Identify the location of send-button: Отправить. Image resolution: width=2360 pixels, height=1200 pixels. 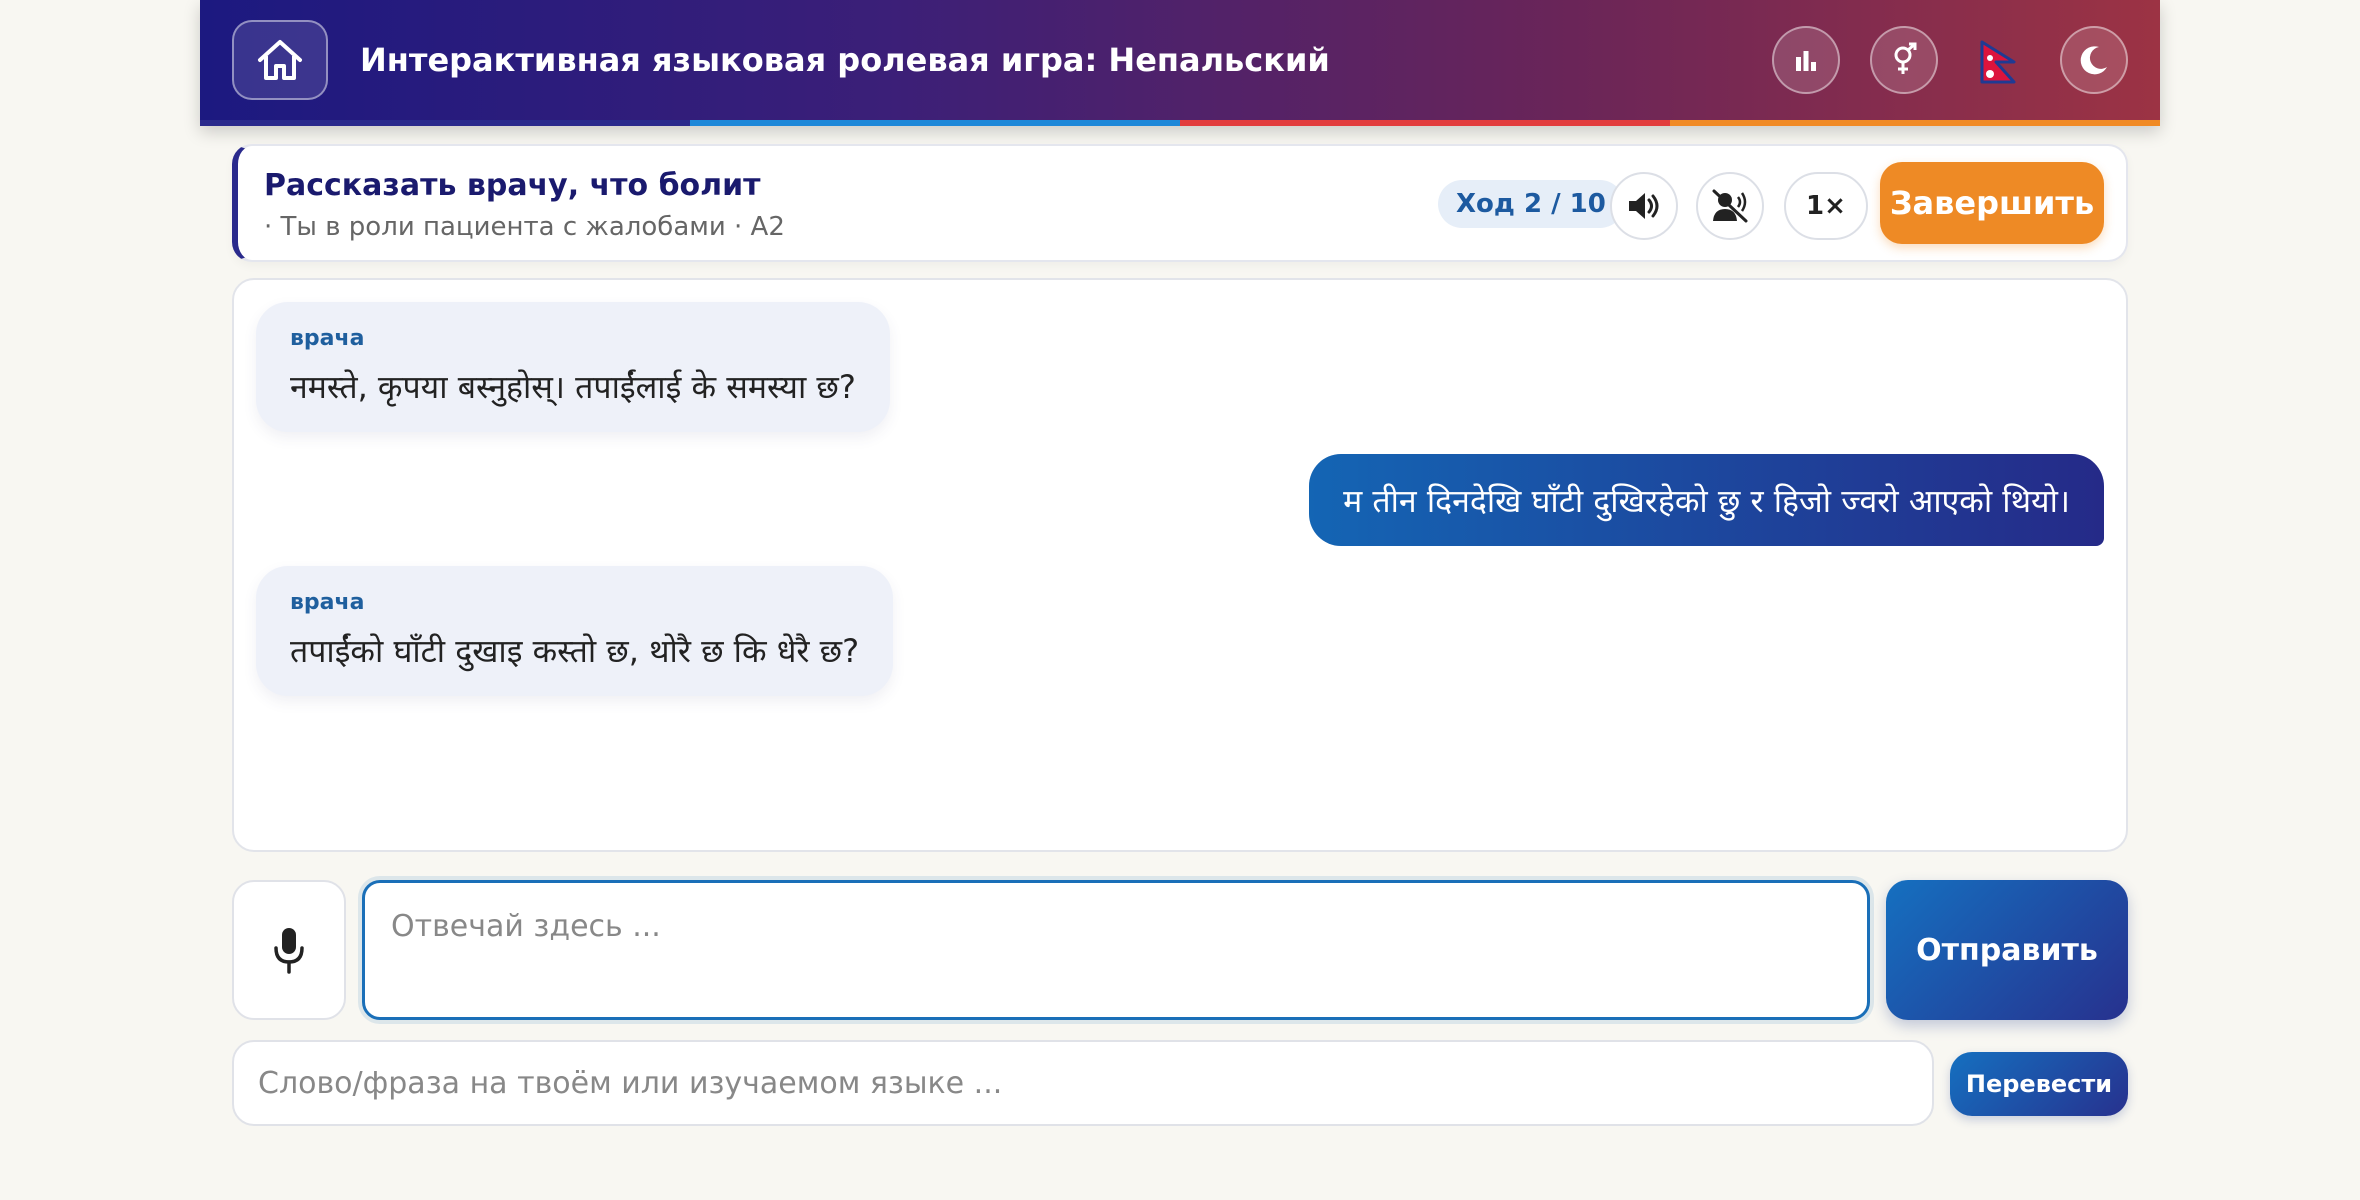
(2007, 950).